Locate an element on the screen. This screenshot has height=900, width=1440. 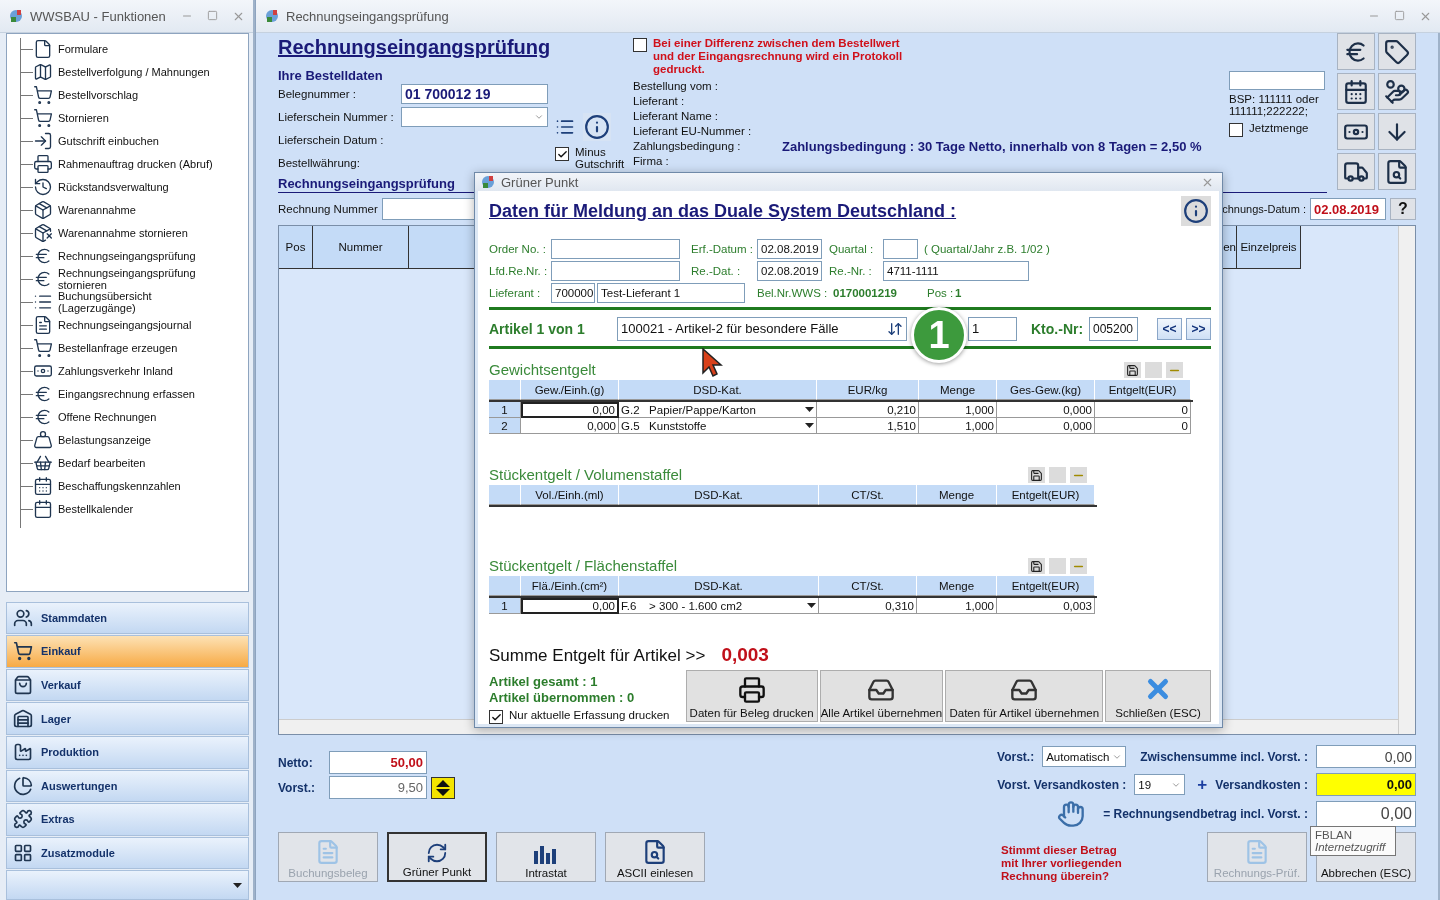
tree-item: Buchungsübersicht (Lagerzugänge) is located at coordinates (134, 302).